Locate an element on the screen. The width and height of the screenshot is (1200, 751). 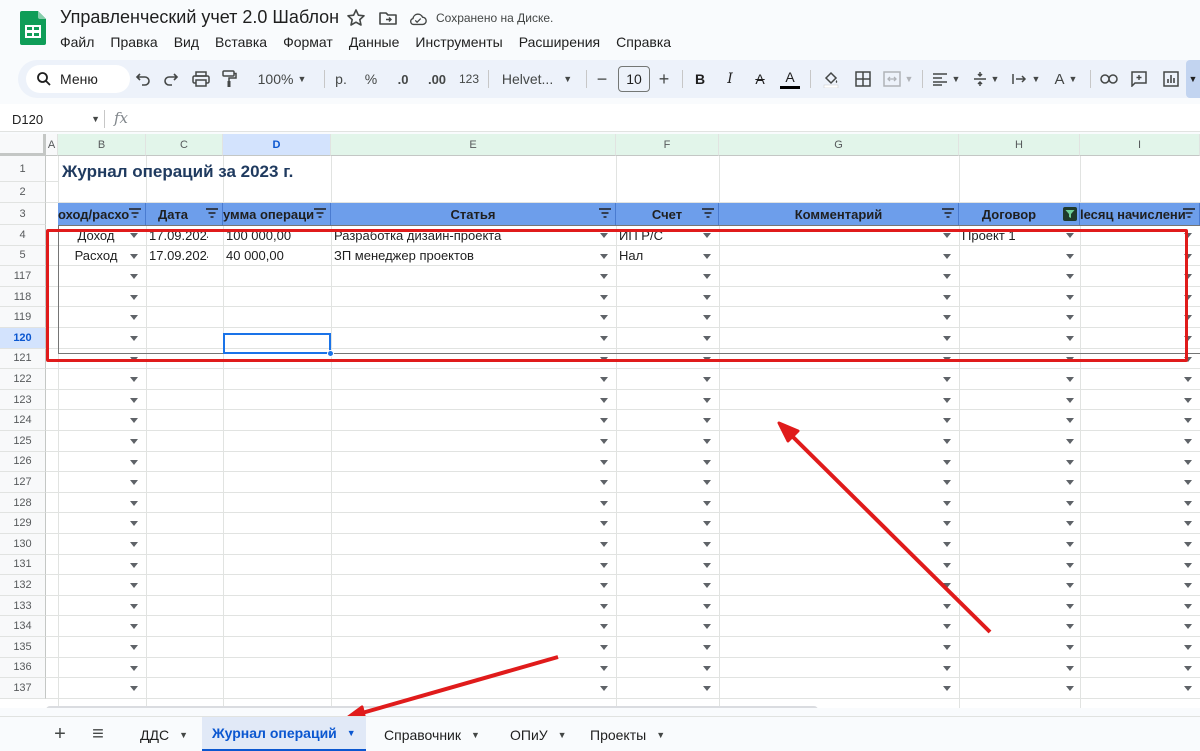
name-box: D120 ▼ is located at coordinates (56, 119).